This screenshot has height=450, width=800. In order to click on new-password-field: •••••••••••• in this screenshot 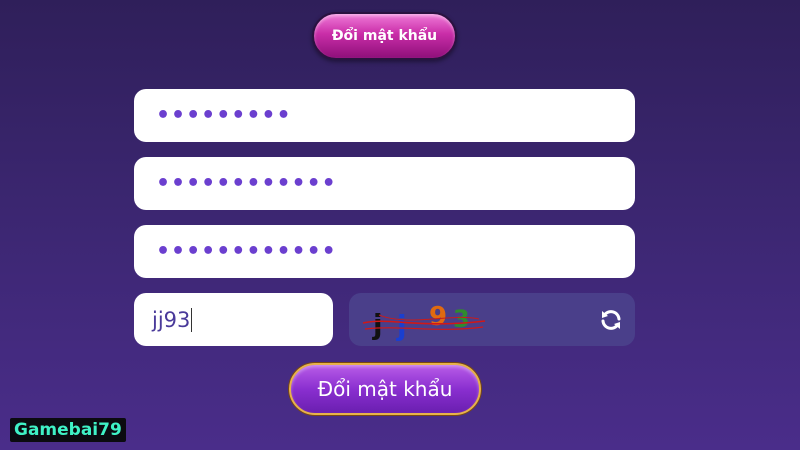, I will do `click(384, 183)`.